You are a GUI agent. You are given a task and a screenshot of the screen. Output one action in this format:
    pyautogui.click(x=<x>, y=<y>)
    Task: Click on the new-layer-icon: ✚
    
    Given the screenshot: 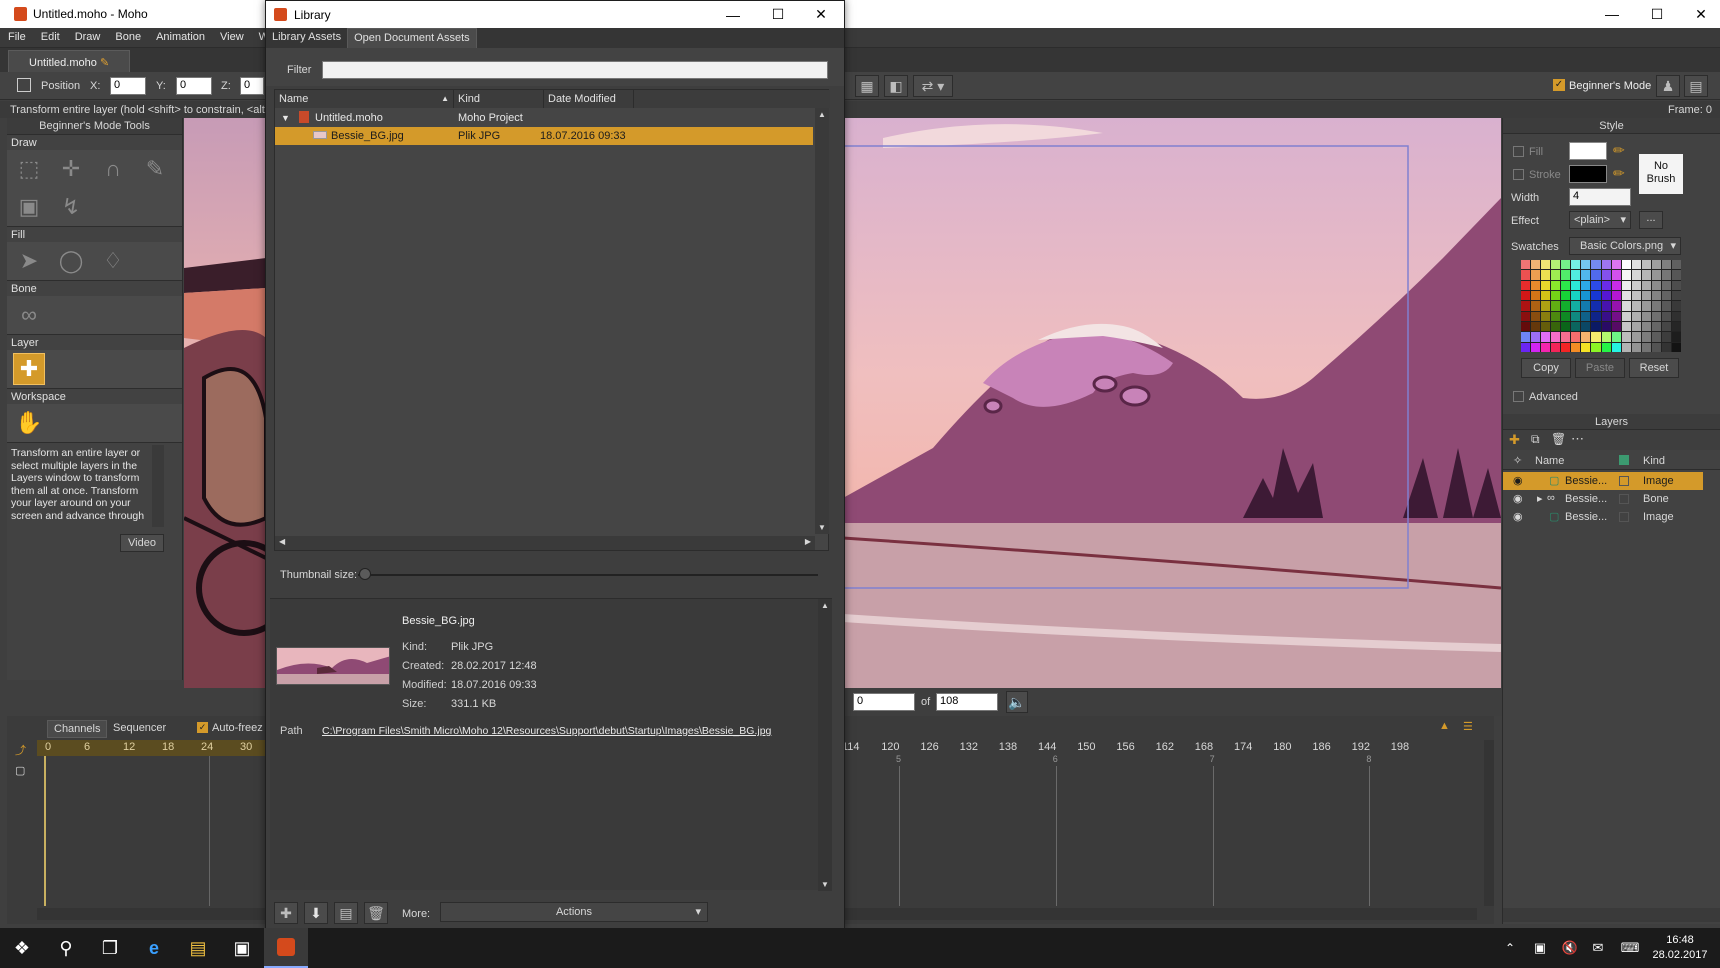 What is the action you would take?
    pyautogui.click(x=1514, y=440)
    